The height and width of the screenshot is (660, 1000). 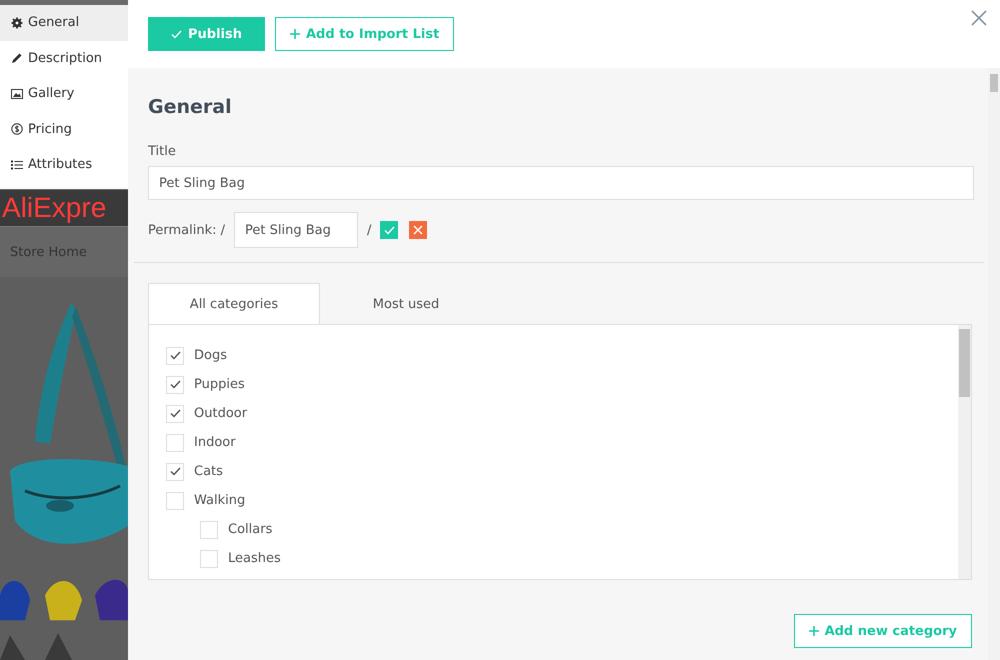 I want to click on store-logo: AliExpre, so click(x=64, y=208).